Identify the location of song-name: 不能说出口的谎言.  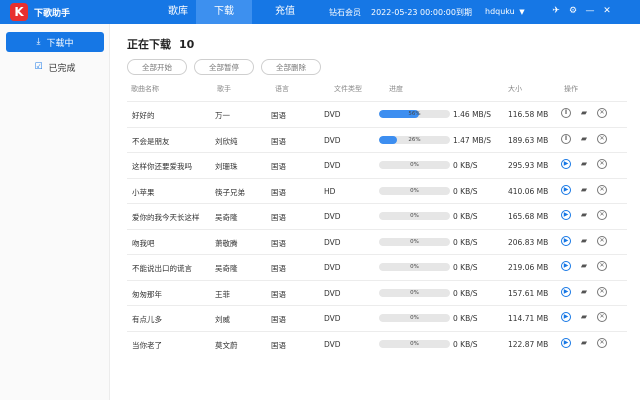
(162, 268).